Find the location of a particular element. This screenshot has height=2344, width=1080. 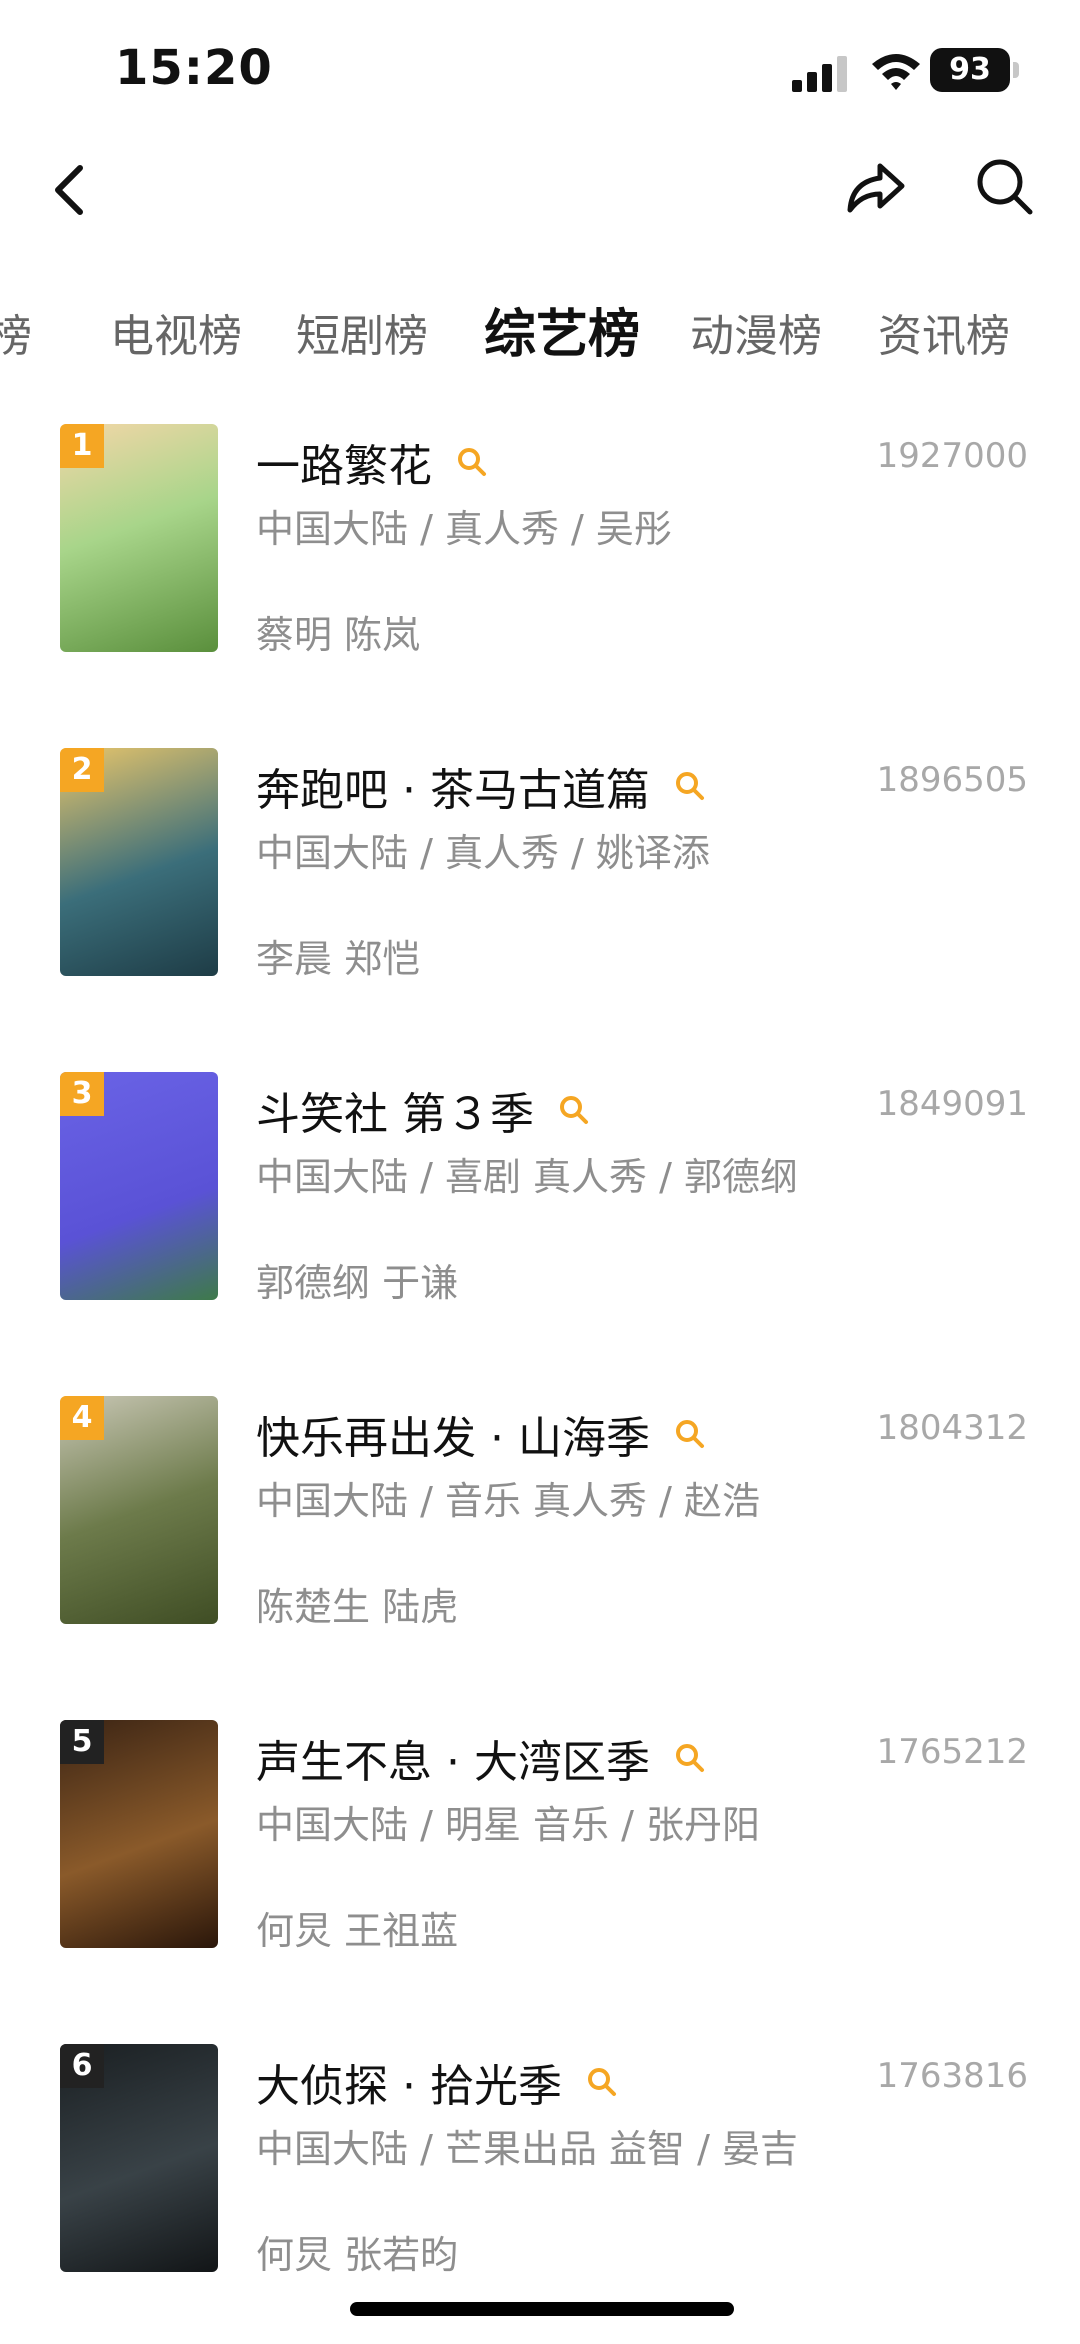

item-meta: 中国大陆 / 真人秀 / 吴彤 is located at coordinates (464, 529).